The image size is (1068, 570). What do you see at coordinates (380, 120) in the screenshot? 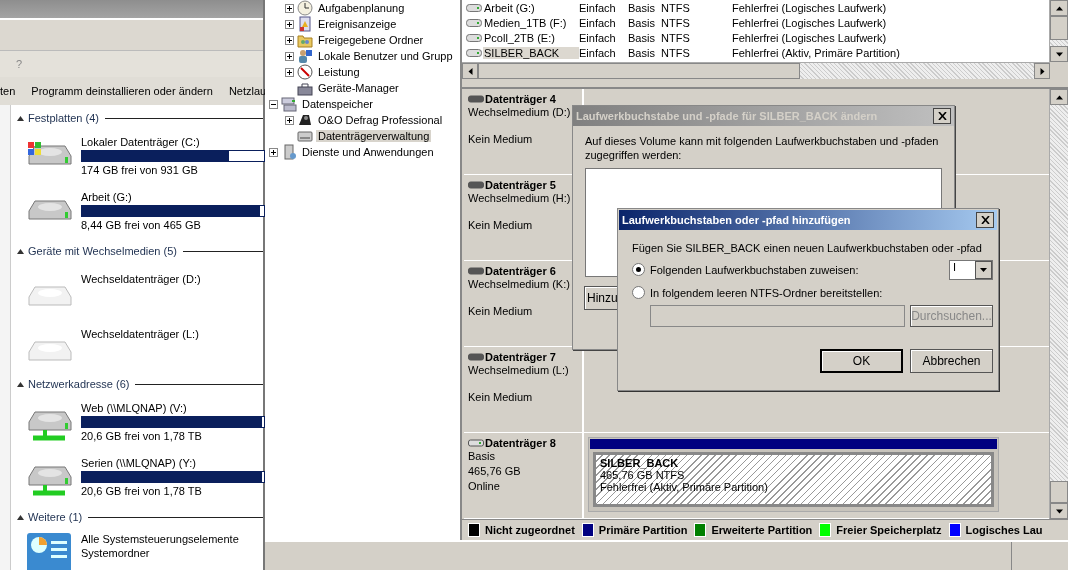
I see `tree-item: O&O Defrag Professional` at bounding box center [380, 120].